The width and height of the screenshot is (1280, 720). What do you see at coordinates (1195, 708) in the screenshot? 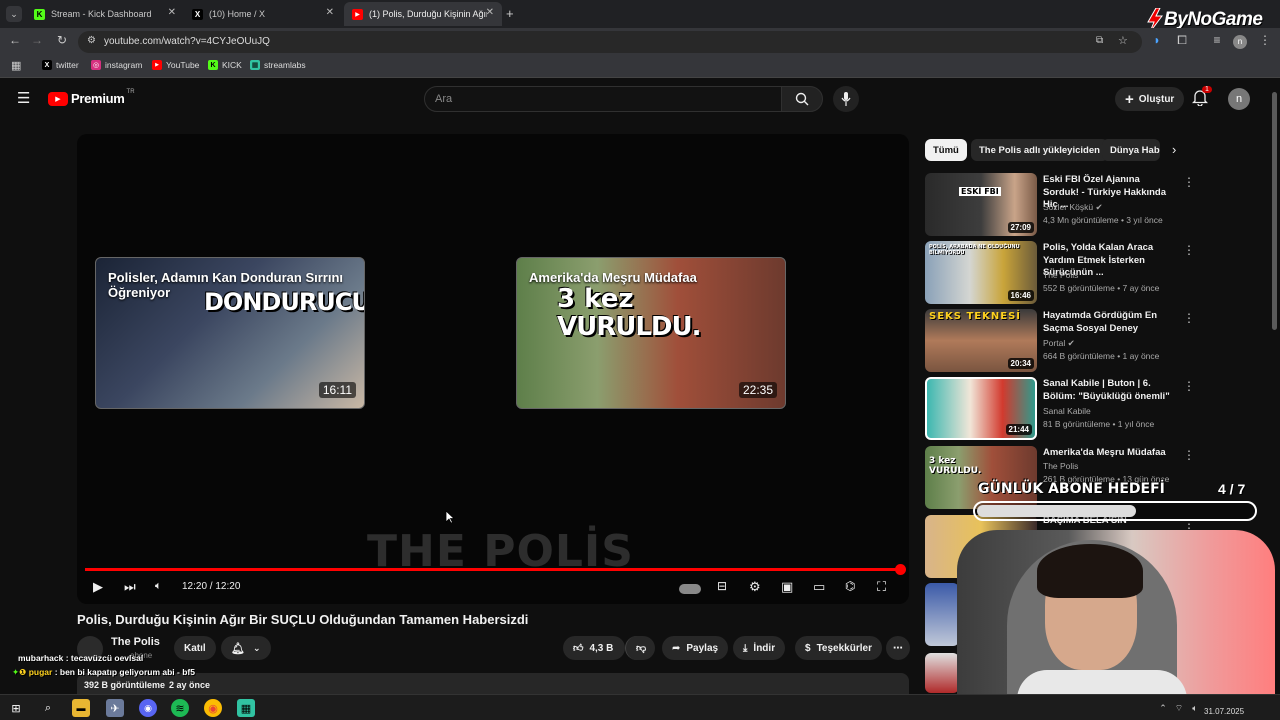
I see `speaker-icon: 🔈︎` at bounding box center [1195, 708].